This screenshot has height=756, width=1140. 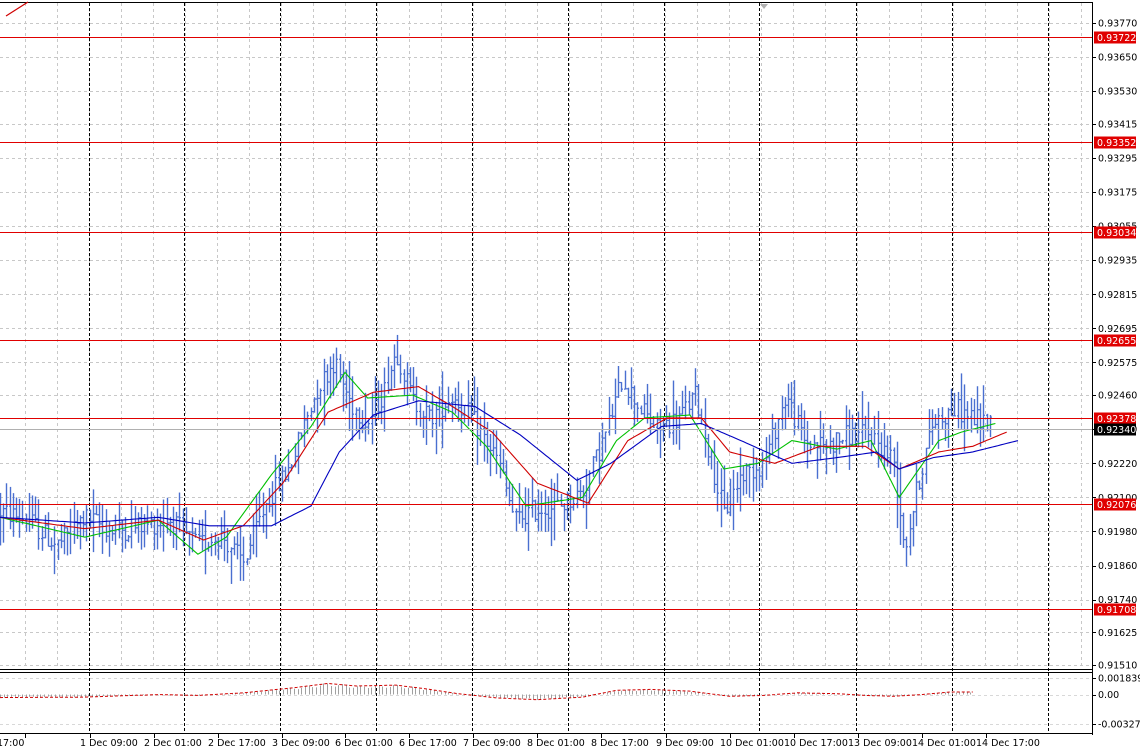 I want to click on time-tick-label: 9 Dec 09:00, so click(x=685, y=743).